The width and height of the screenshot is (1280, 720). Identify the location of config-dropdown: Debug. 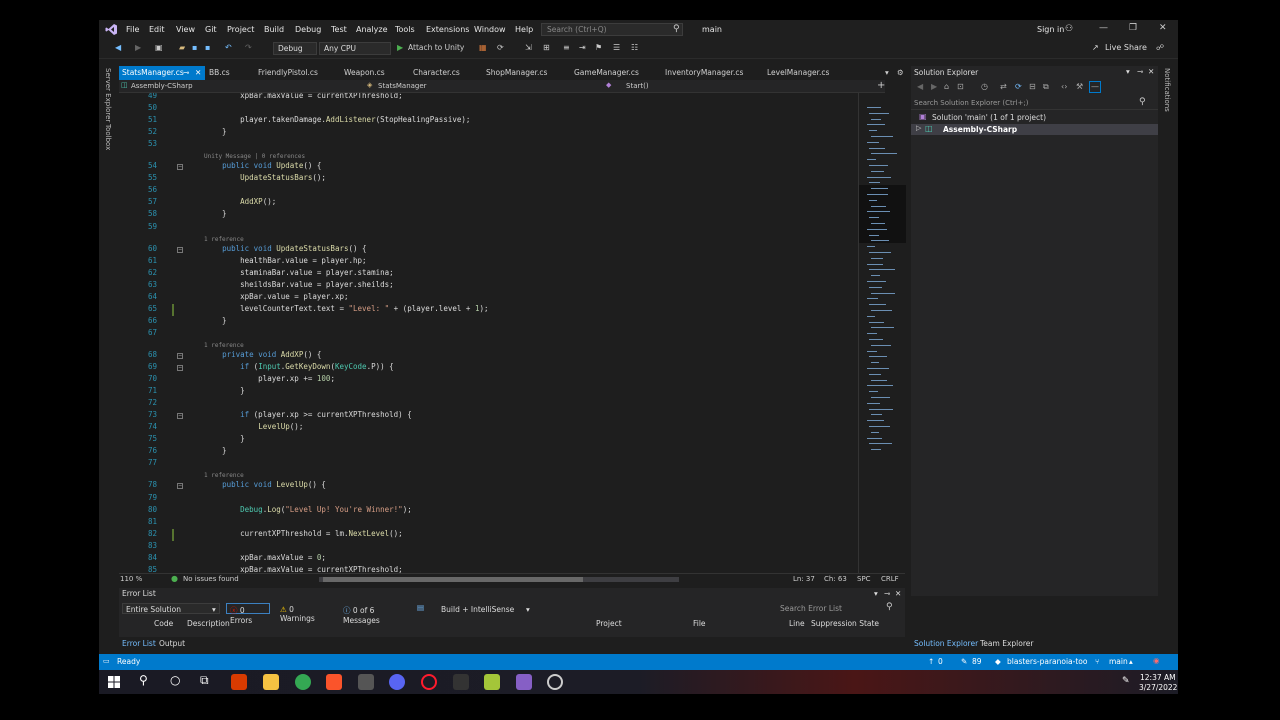
(295, 48).